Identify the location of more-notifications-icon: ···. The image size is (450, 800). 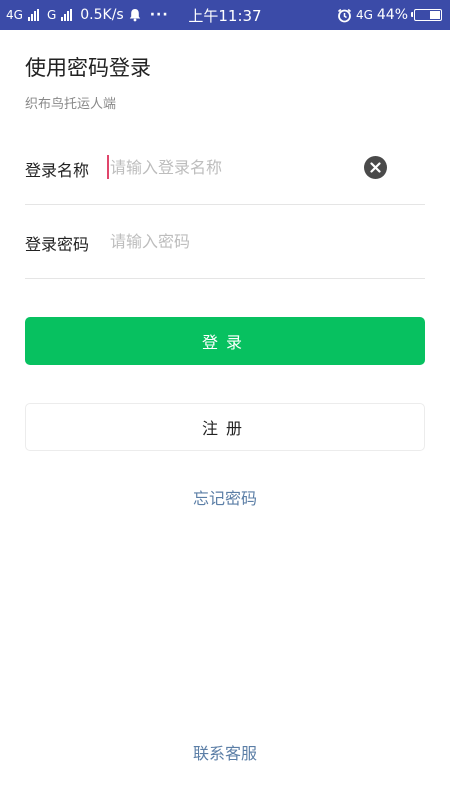
(159, 15).